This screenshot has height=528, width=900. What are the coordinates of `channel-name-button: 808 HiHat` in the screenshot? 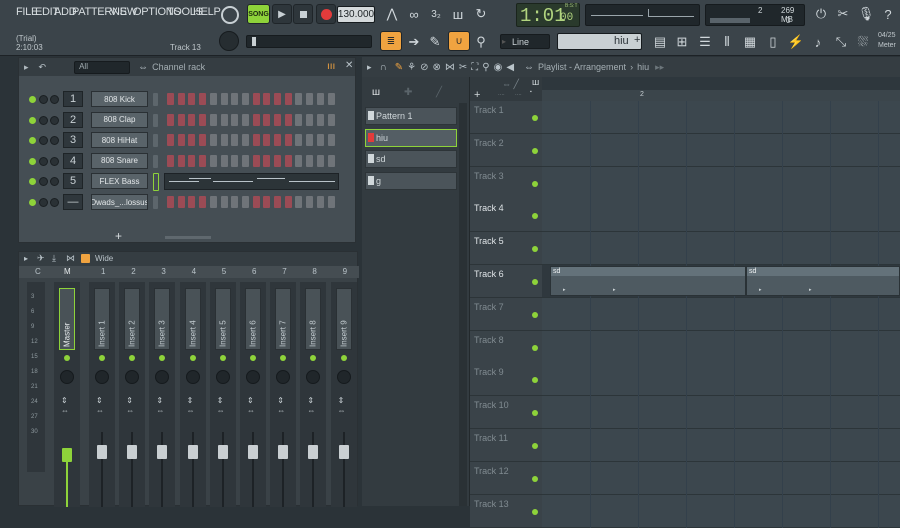 It's located at (119, 140).